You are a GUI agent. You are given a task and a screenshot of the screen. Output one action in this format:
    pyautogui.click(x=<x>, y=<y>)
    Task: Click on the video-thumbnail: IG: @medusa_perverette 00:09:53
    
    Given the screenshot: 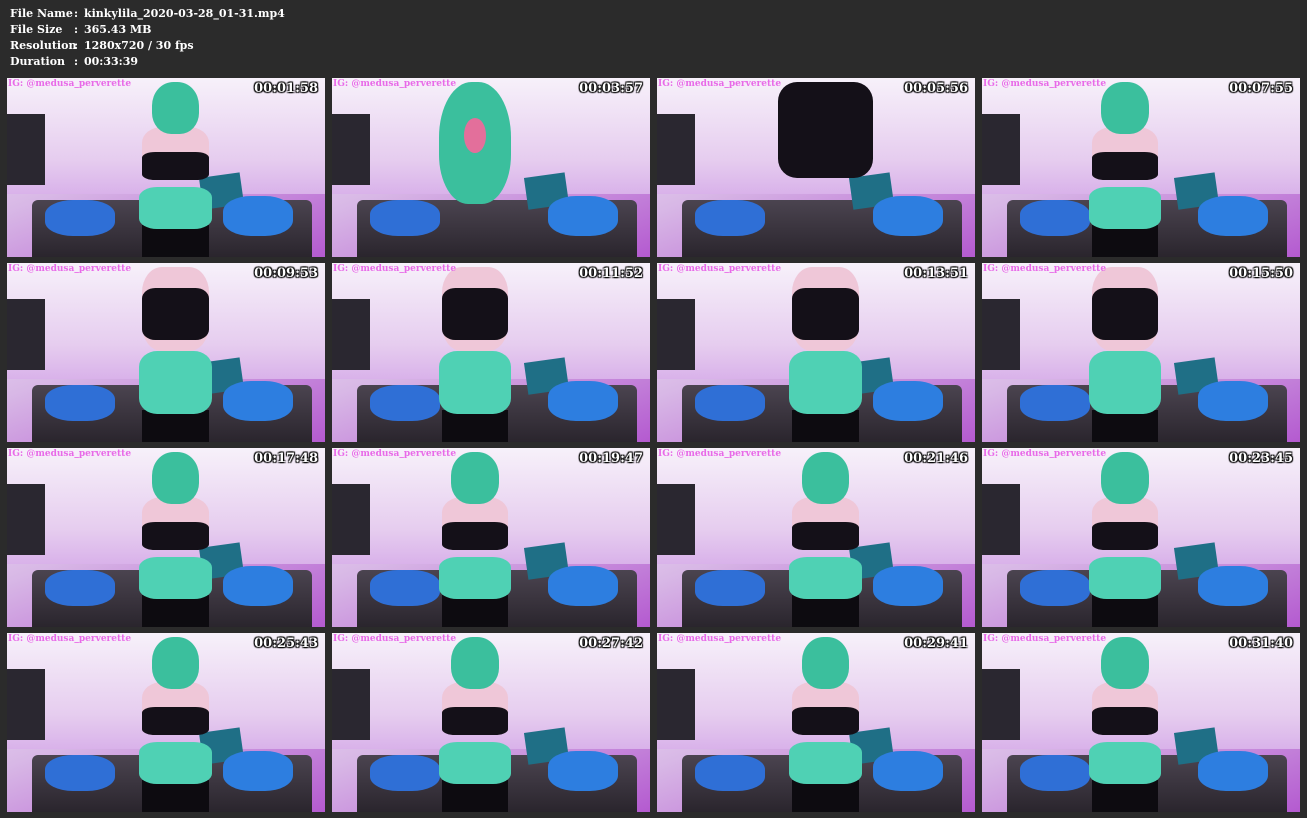 What is the action you would take?
    pyautogui.click(x=166, y=352)
    